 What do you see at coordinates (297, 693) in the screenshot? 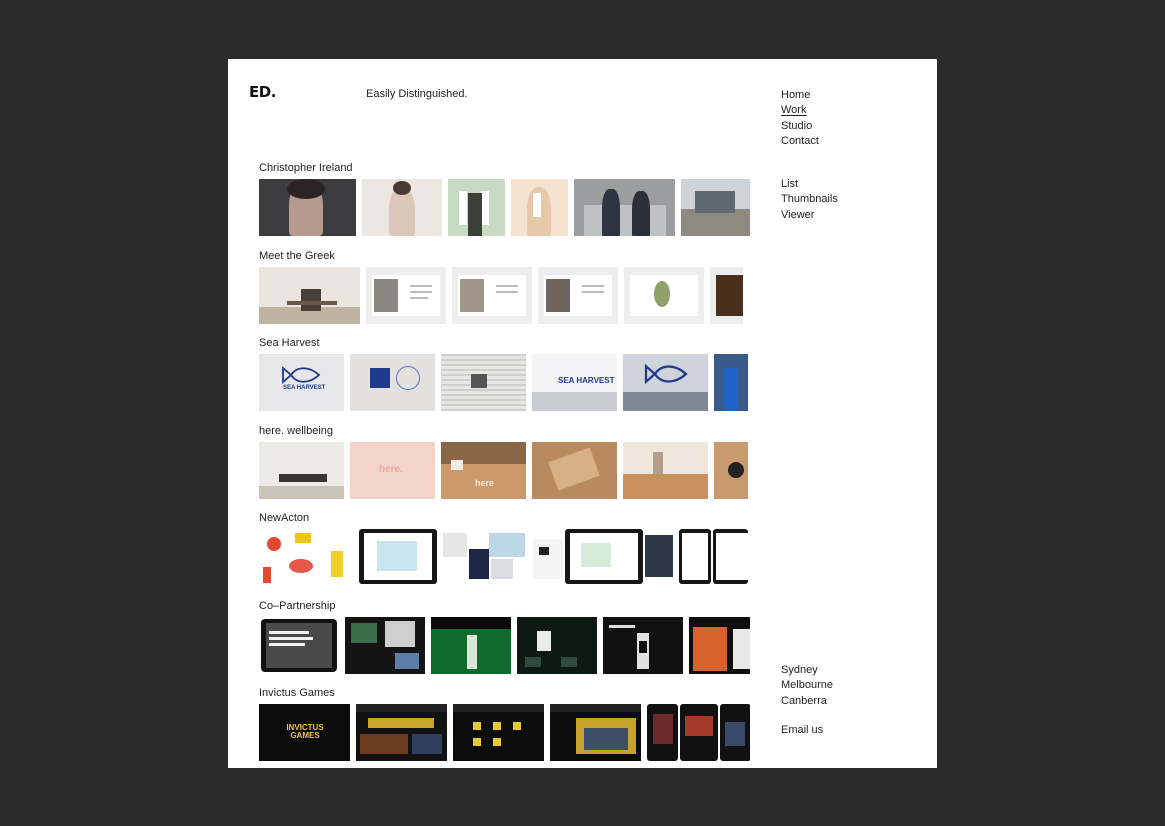
I see `project-title: Invictus Games` at bounding box center [297, 693].